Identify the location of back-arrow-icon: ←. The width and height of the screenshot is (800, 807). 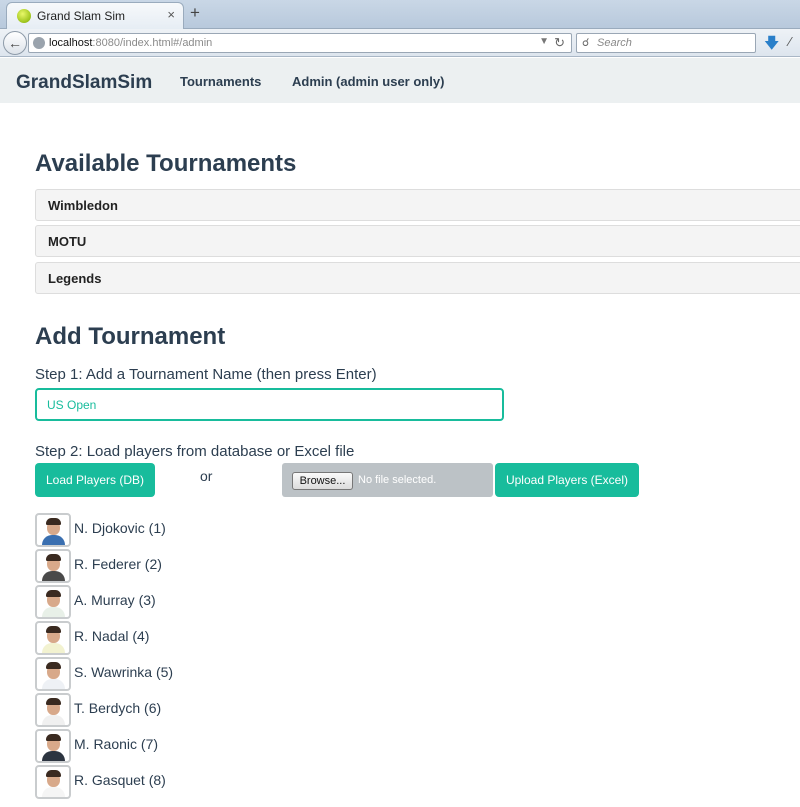
(15, 43).